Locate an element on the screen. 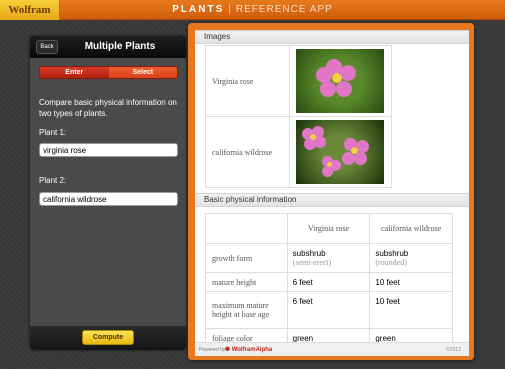 The image size is (505, 369). virginia-rose-photo is located at coordinates (340, 81).